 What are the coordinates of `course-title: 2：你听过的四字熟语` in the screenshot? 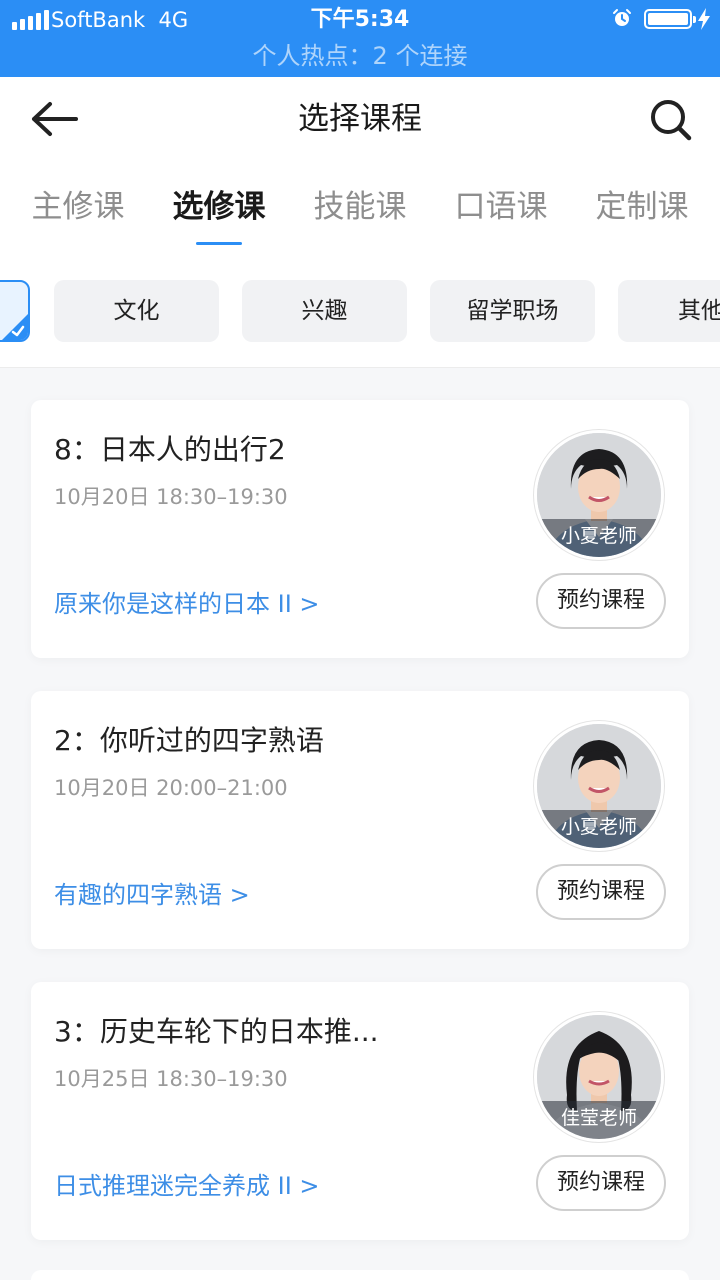 It's located at (189, 740).